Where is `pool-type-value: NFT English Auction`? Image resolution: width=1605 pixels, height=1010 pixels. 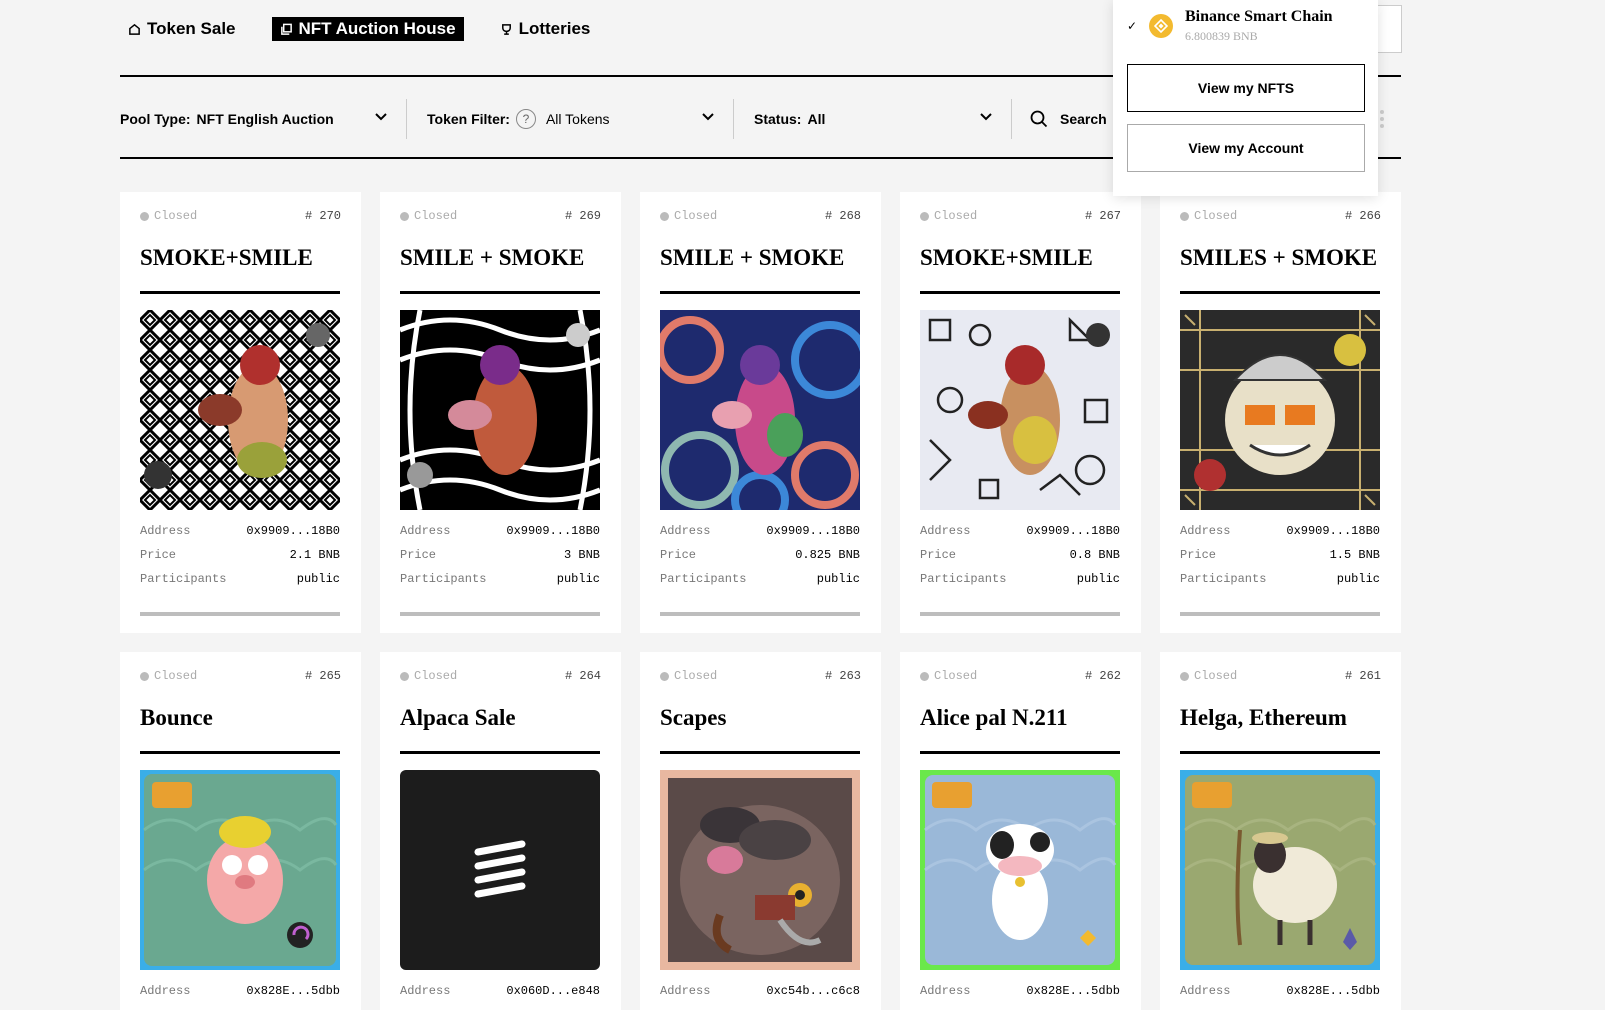 pool-type-value: NFT English Auction is located at coordinates (265, 119).